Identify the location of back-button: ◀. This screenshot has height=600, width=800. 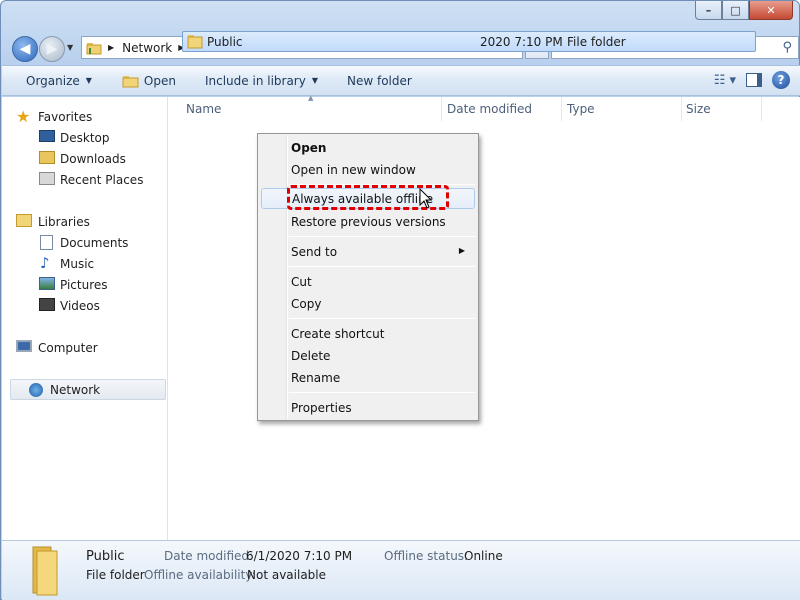
(25, 49).